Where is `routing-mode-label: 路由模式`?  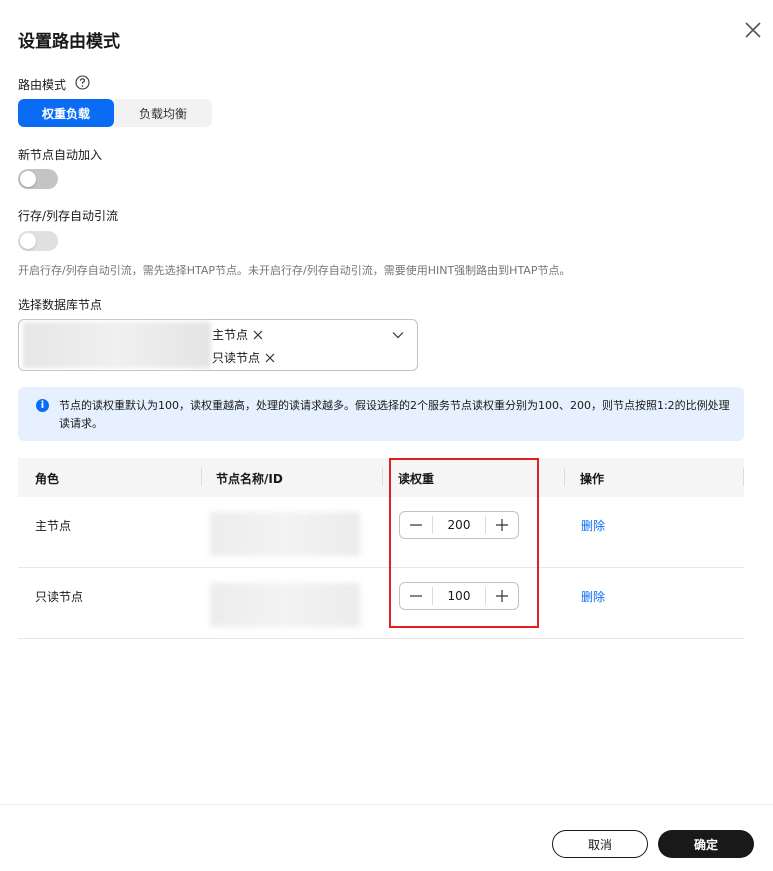
routing-mode-label: 路由模式 is located at coordinates (42, 85).